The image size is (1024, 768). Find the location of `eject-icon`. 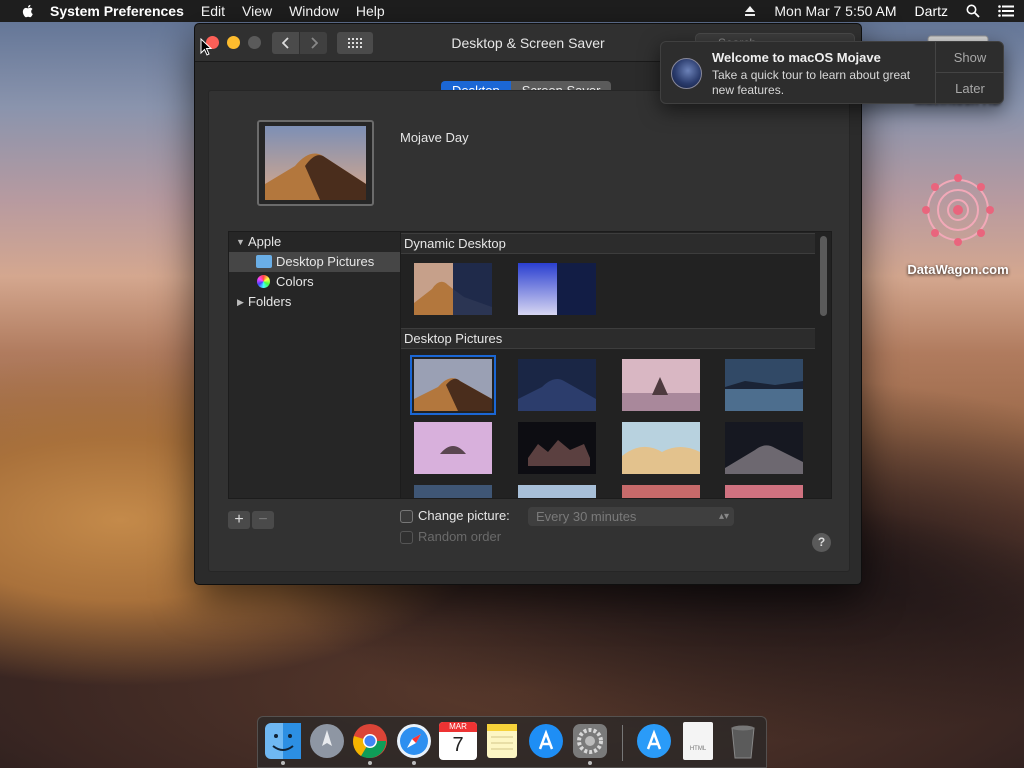

eject-icon is located at coordinates (750, 11).